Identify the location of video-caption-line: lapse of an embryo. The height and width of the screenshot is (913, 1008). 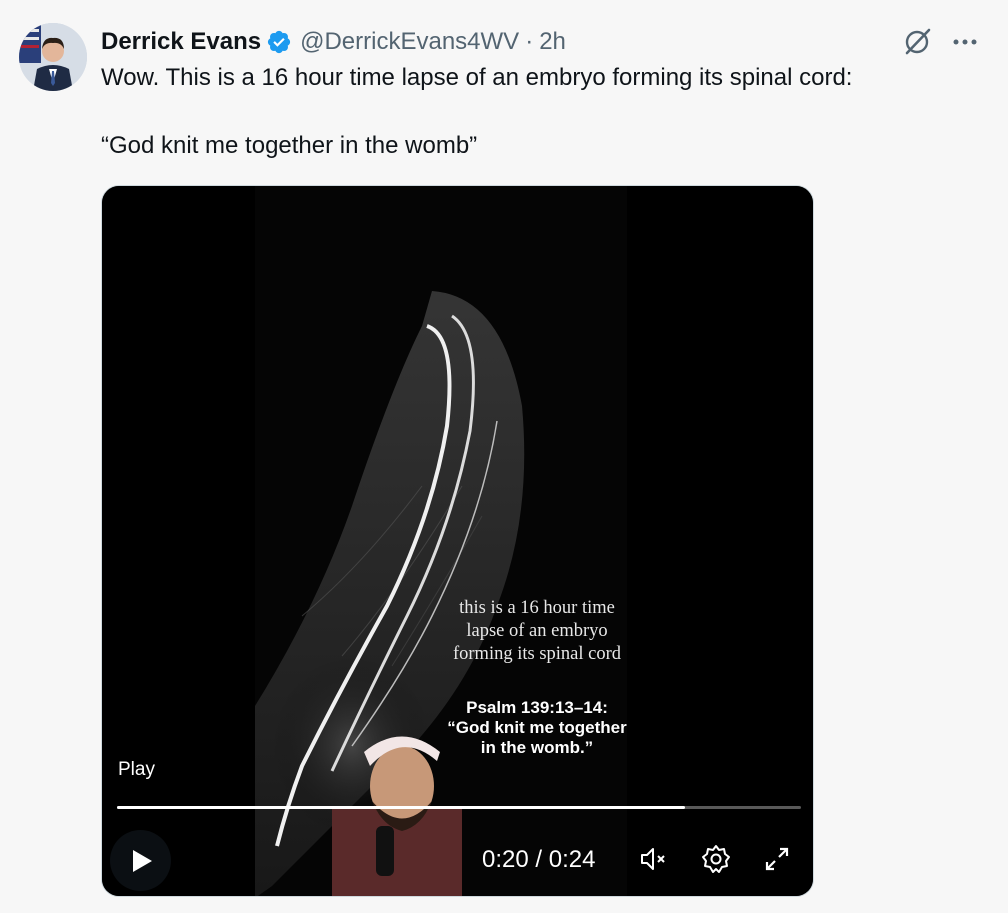
(537, 631).